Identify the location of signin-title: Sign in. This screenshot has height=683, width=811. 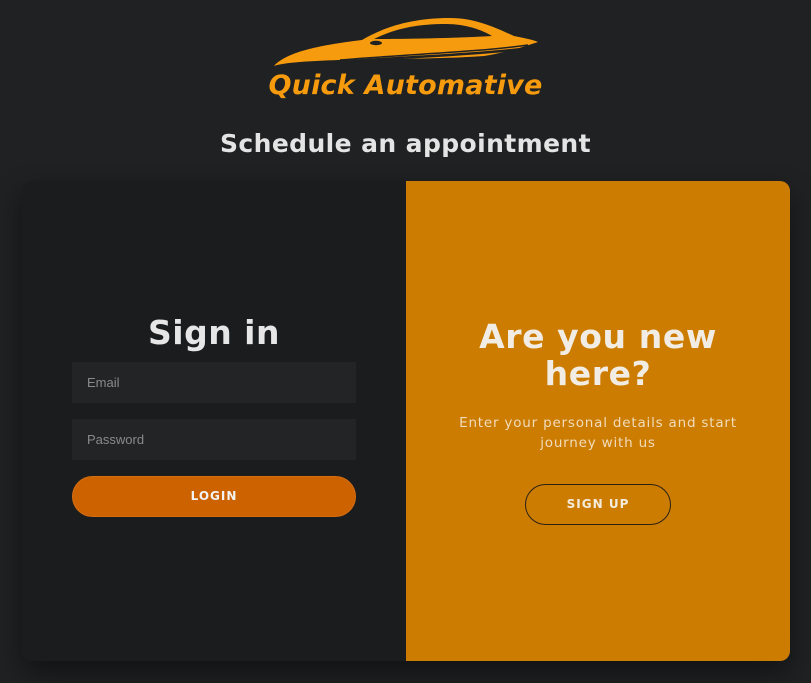
(214, 332).